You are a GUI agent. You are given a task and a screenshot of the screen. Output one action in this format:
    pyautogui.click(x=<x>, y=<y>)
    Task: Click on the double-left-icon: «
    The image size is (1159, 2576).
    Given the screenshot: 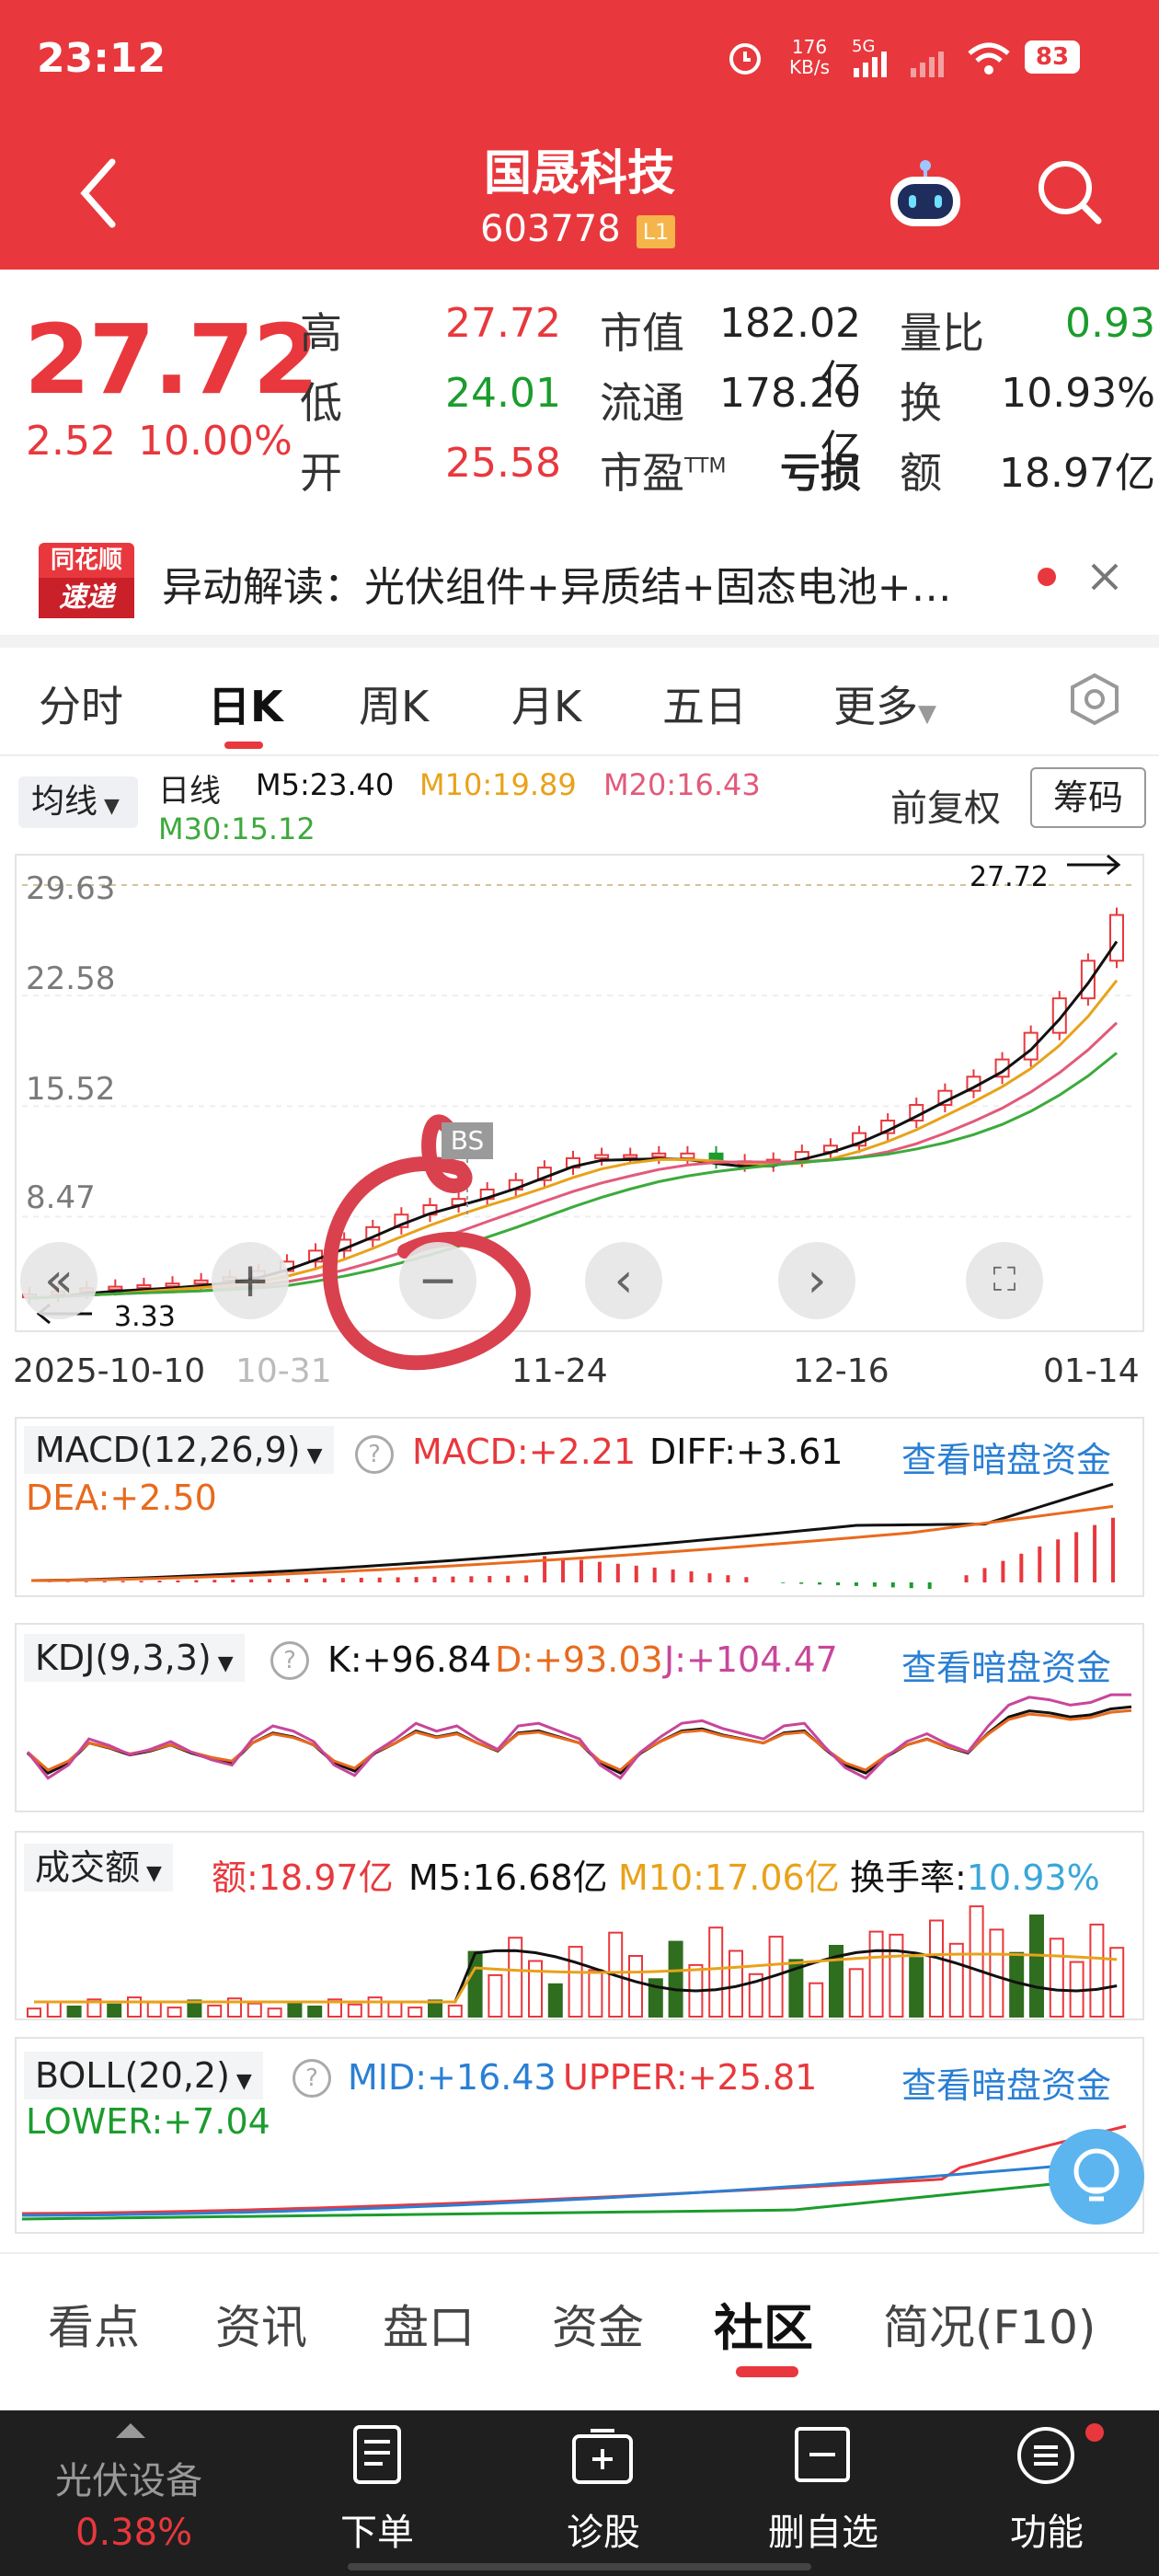 What is the action you would take?
    pyautogui.click(x=59, y=1280)
    